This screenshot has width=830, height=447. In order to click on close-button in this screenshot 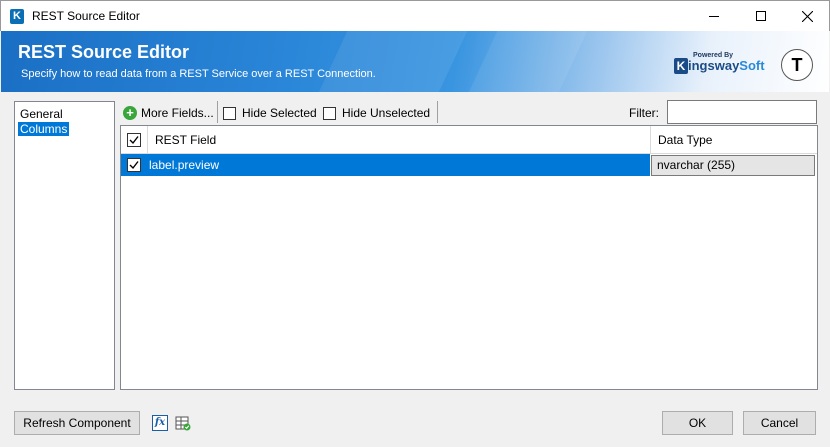, I will do `click(807, 16)`.